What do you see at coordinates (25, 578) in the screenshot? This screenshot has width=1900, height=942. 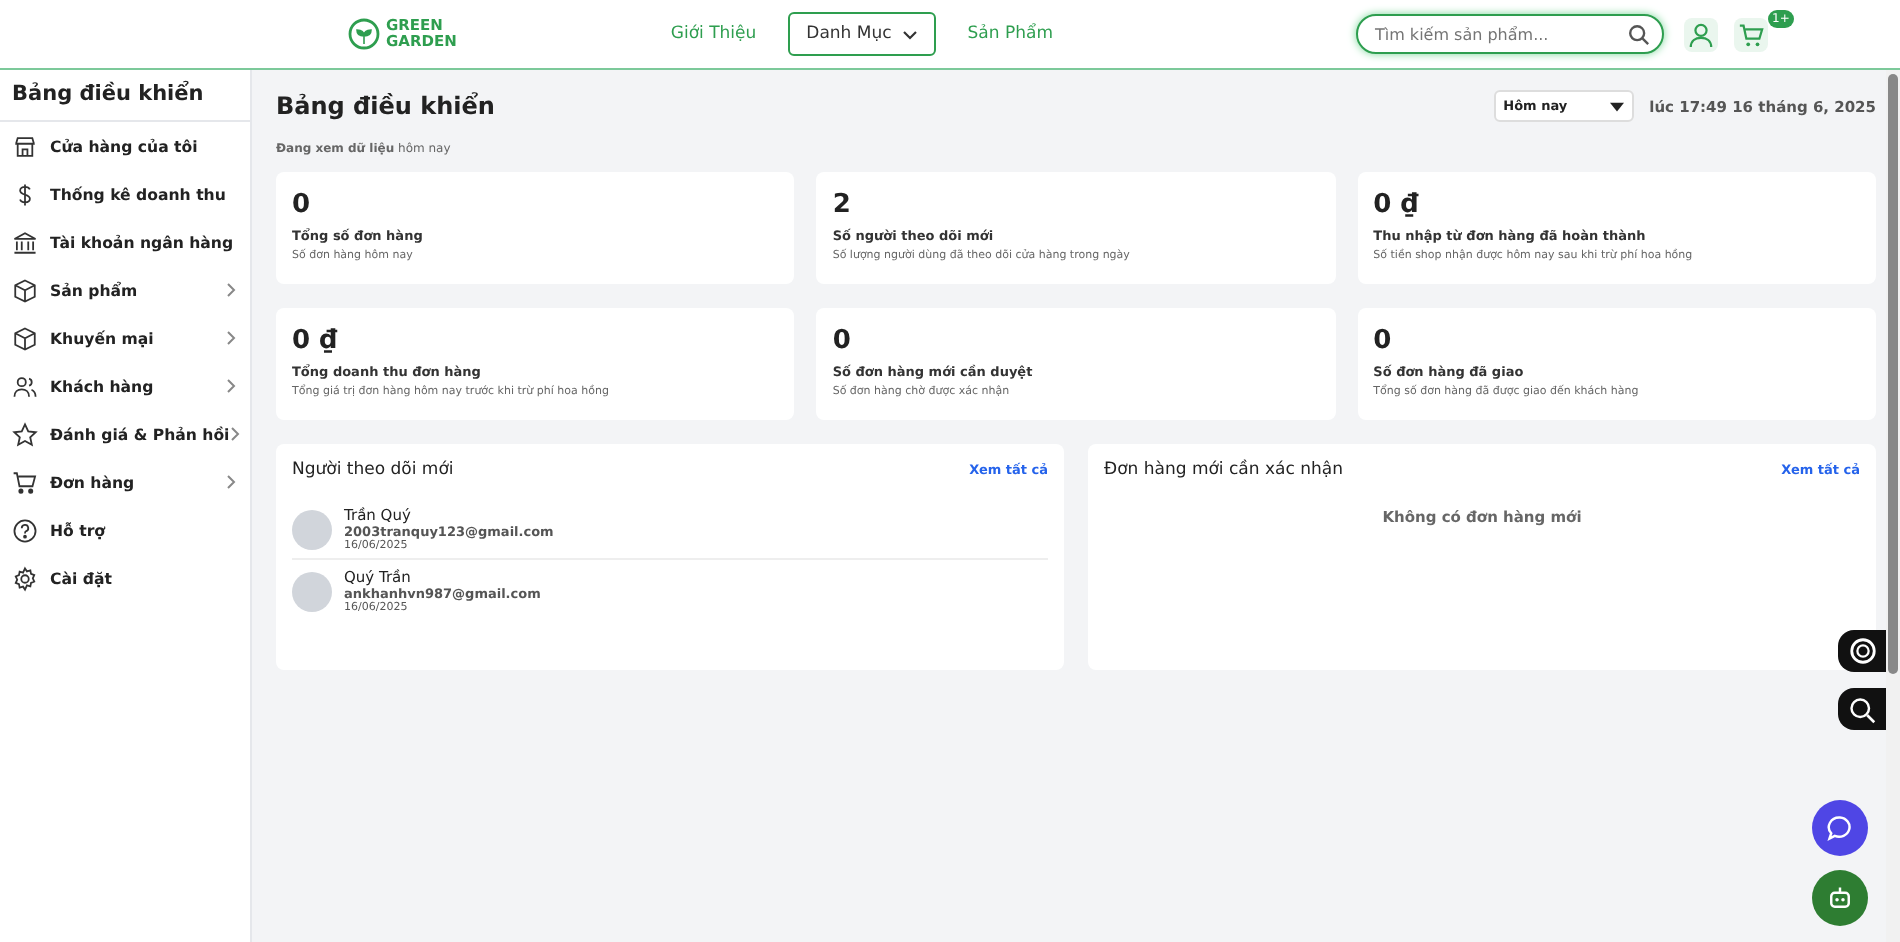 I see `settings-icon` at bounding box center [25, 578].